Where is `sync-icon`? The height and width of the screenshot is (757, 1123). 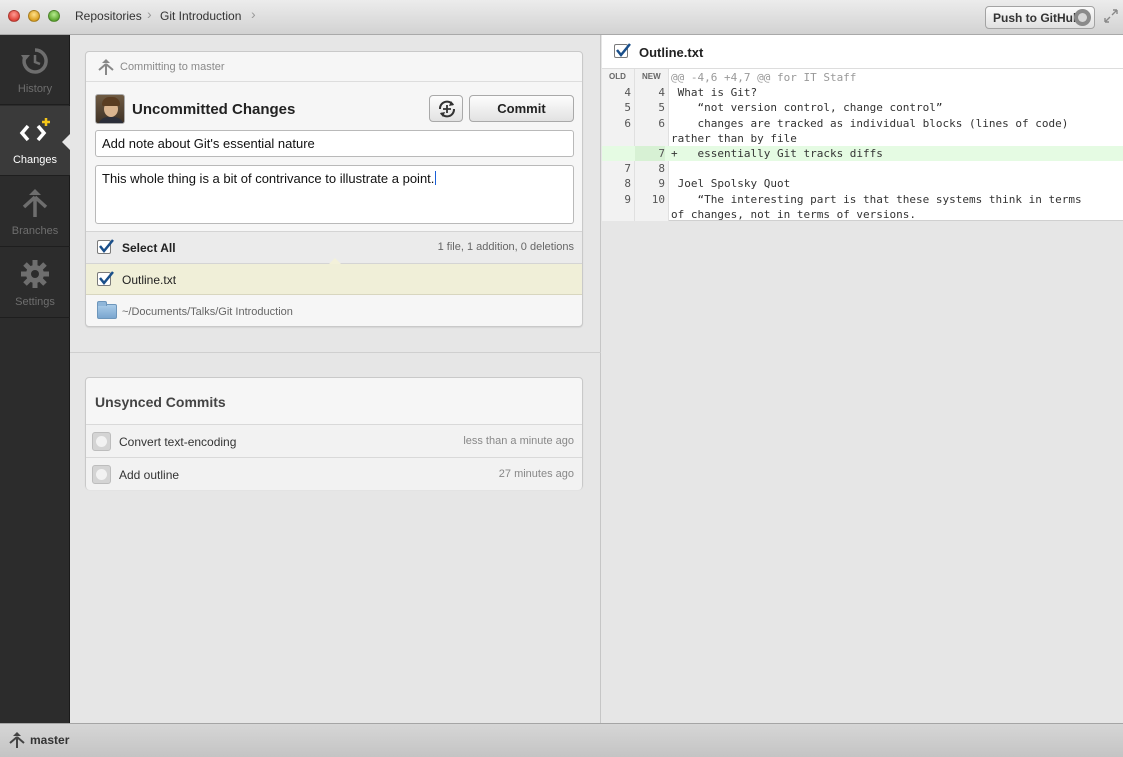
sync-icon is located at coordinates (447, 109).